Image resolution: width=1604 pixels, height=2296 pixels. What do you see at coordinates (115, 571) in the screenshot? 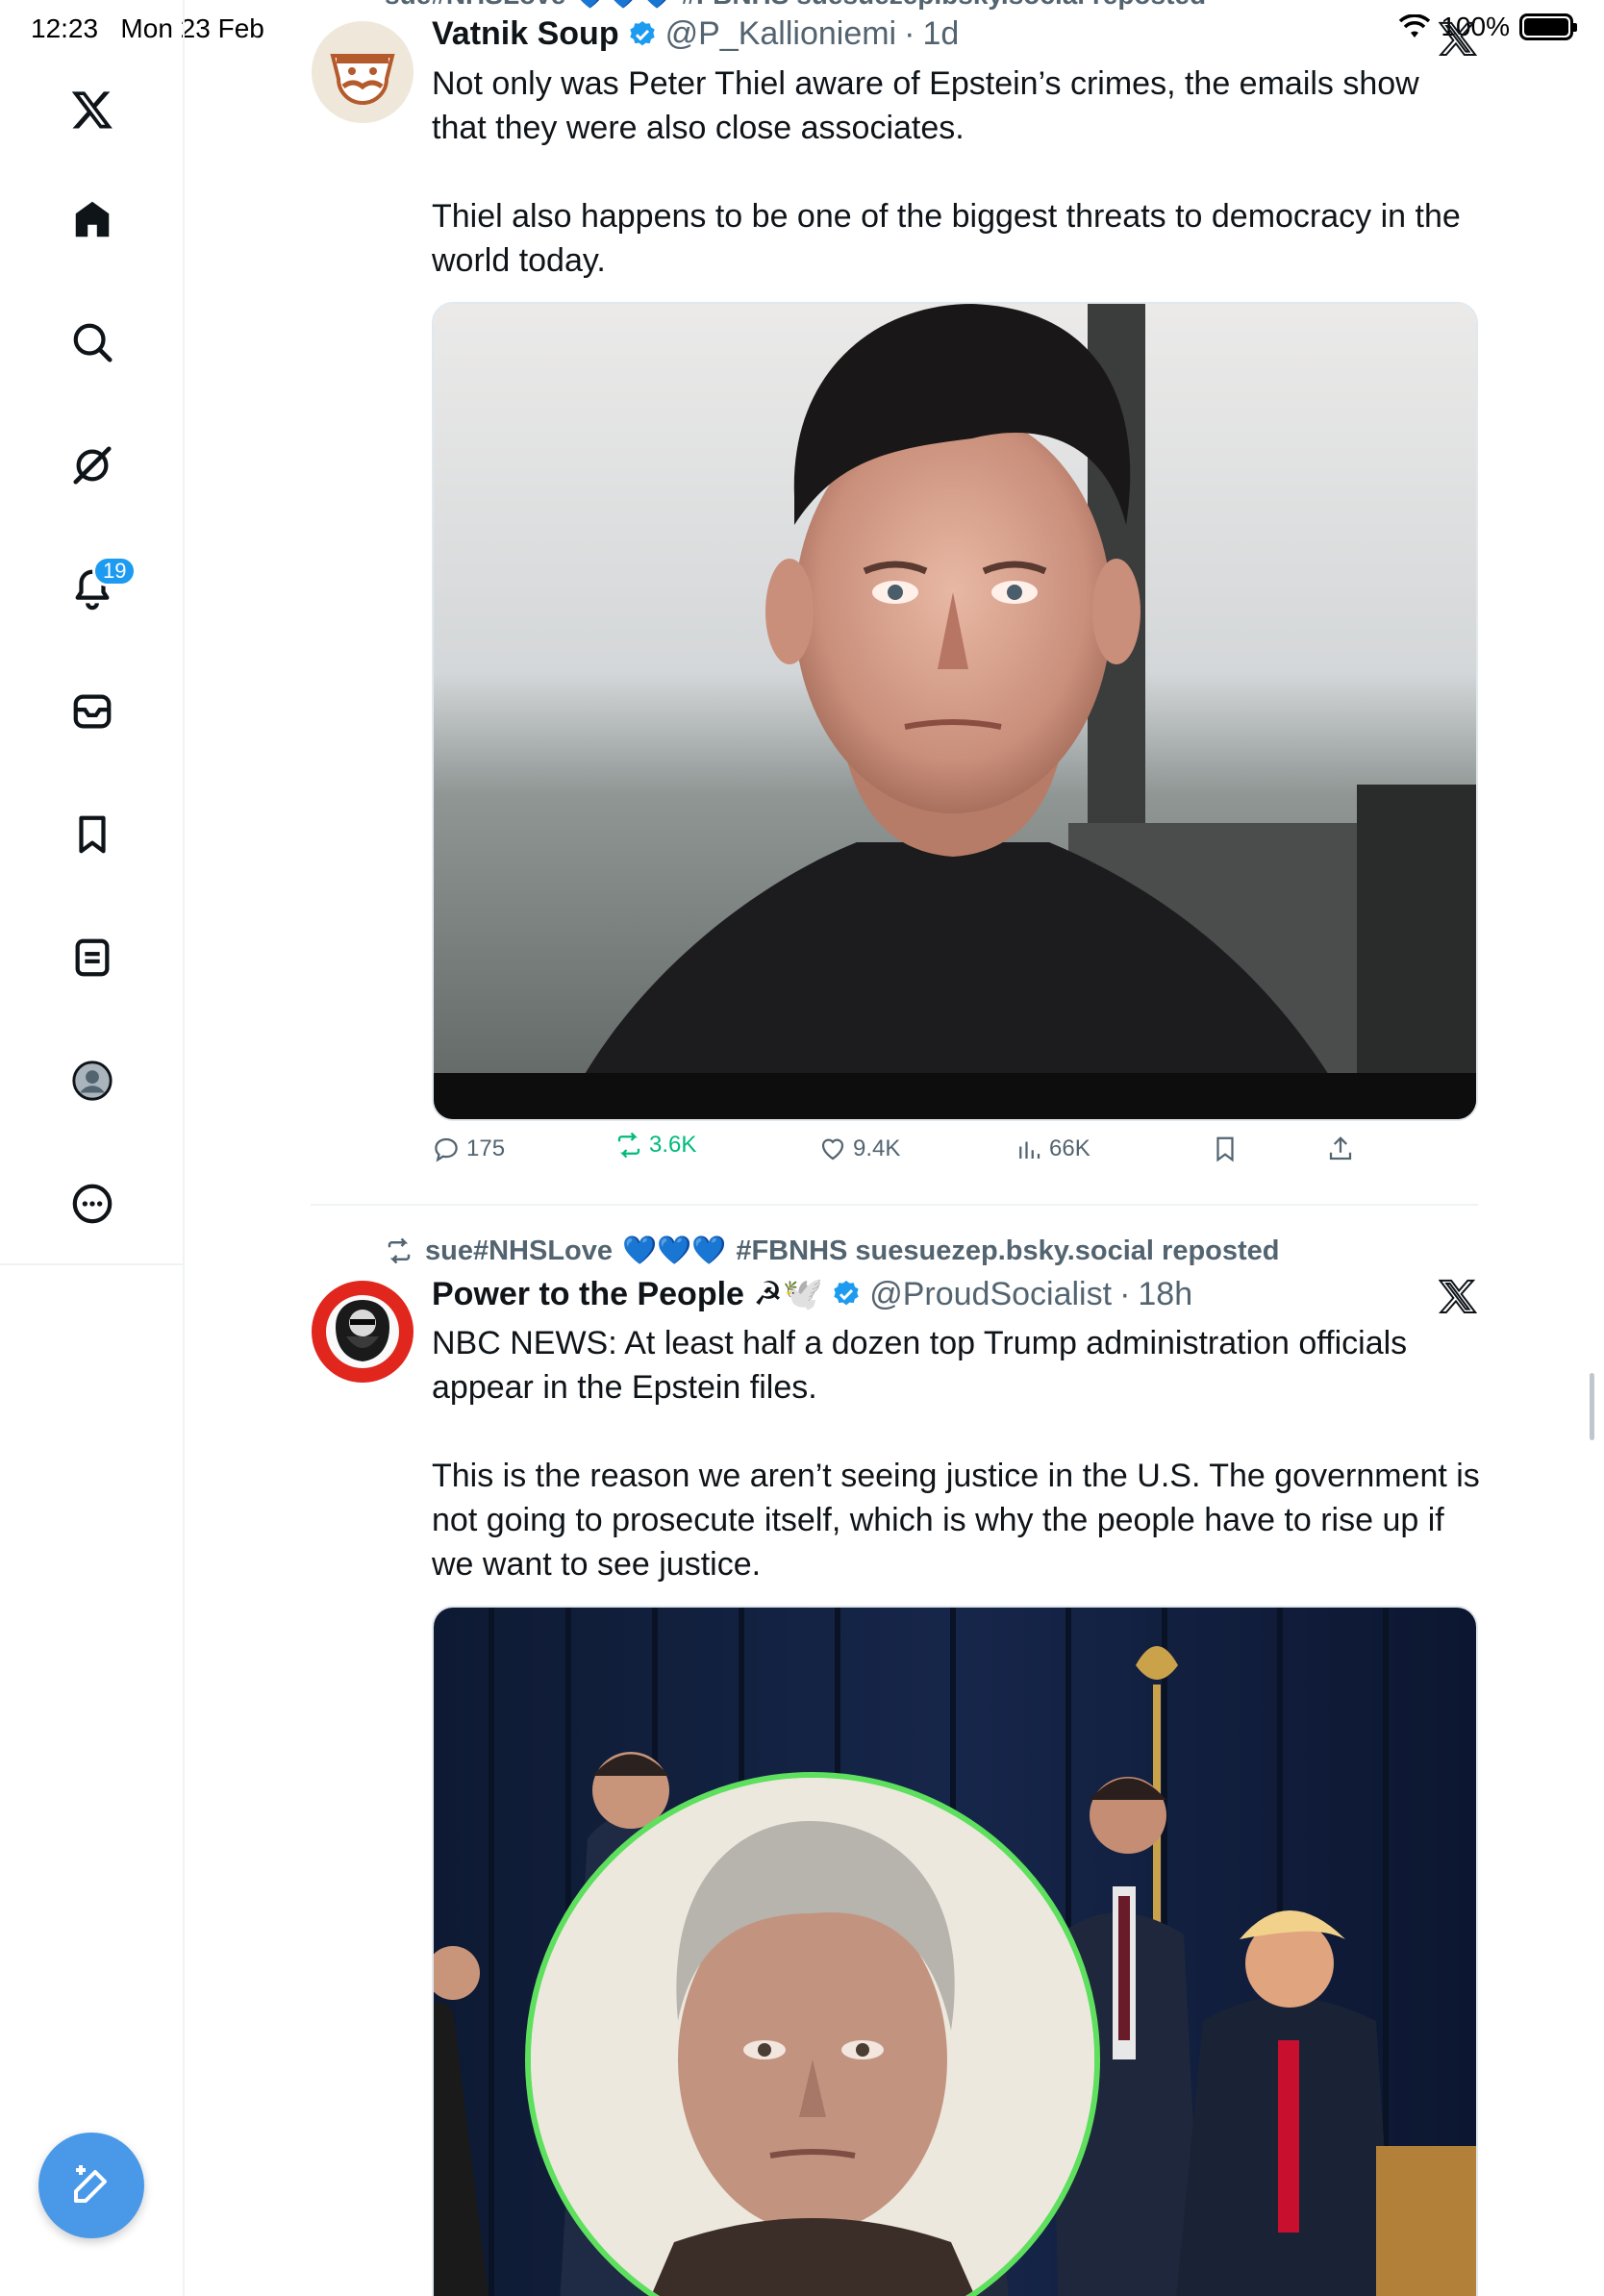
I see `notifications-badge: 19` at bounding box center [115, 571].